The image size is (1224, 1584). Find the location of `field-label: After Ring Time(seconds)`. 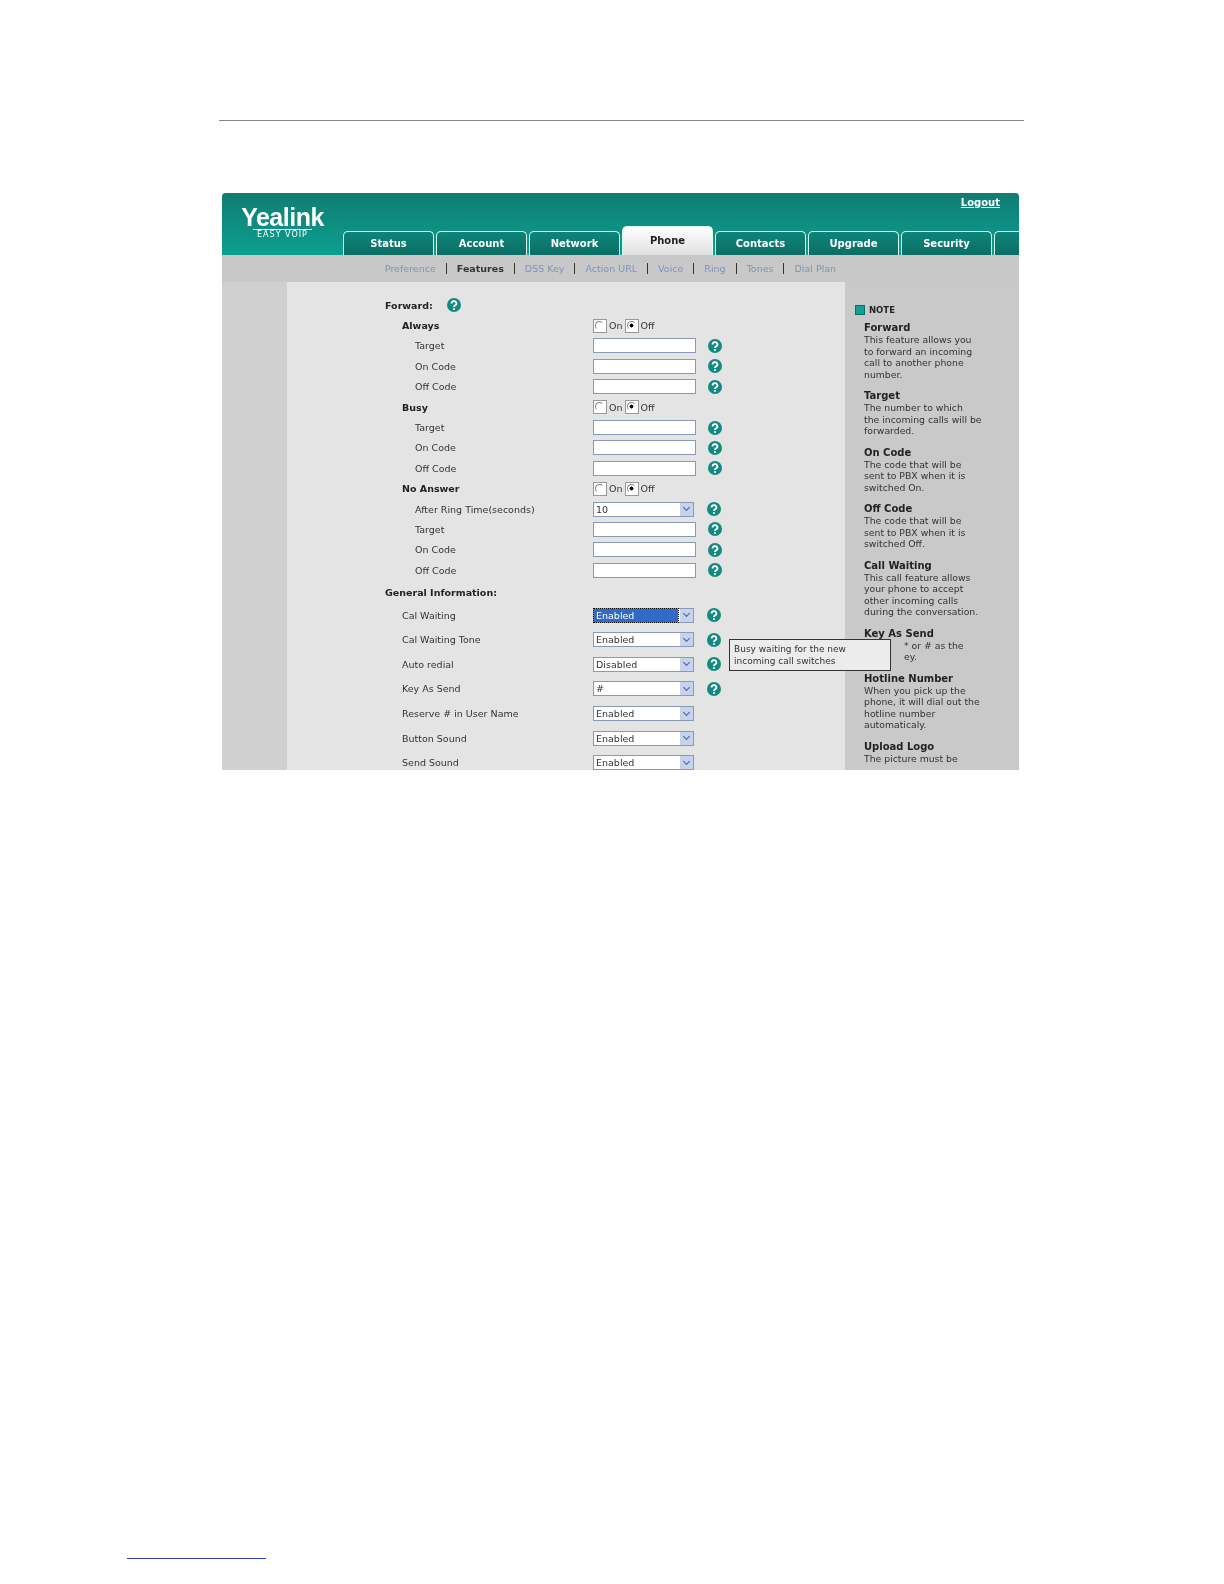

field-label: After Ring Time(seconds) is located at coordinates (475, 509).